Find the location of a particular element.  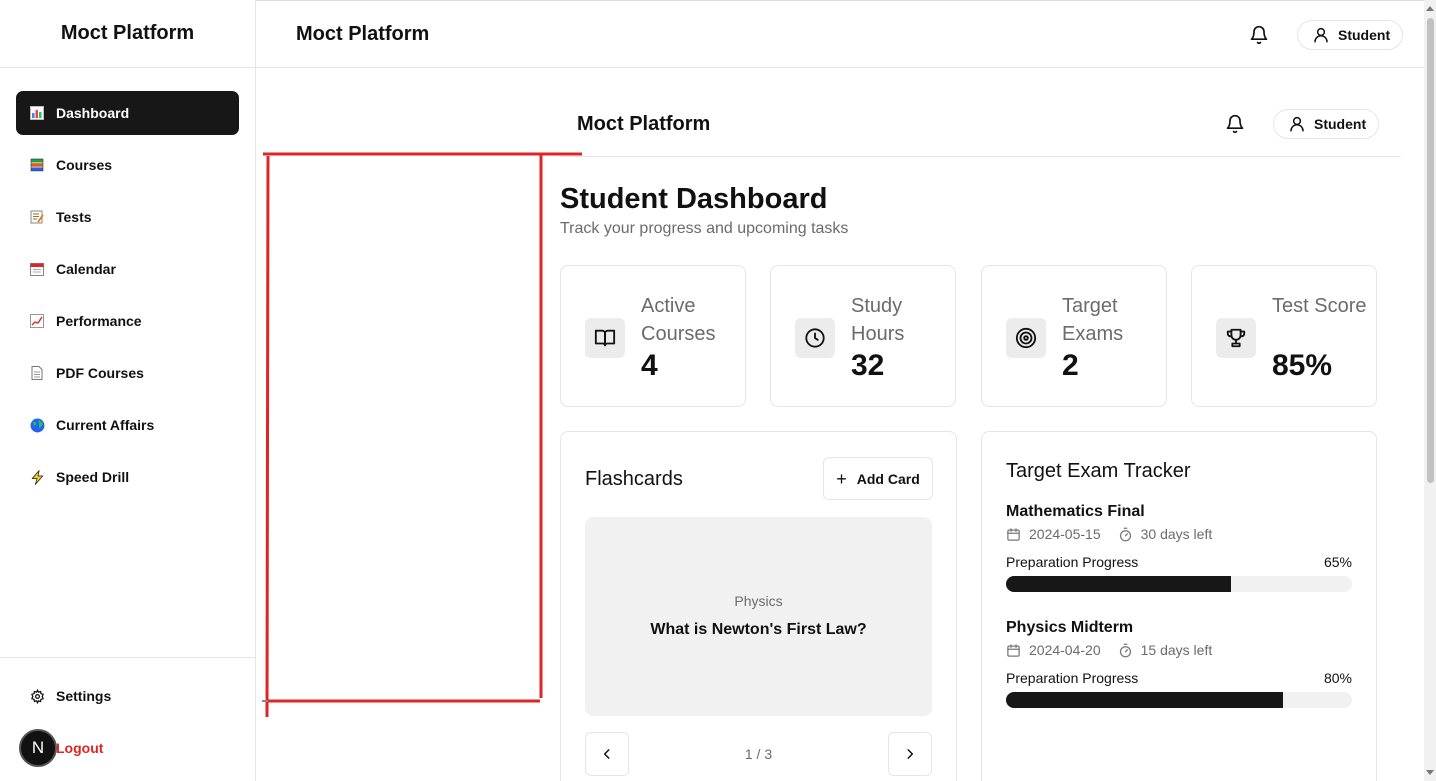

add-card-button: + Add Card is located at coordinates (878, 478).